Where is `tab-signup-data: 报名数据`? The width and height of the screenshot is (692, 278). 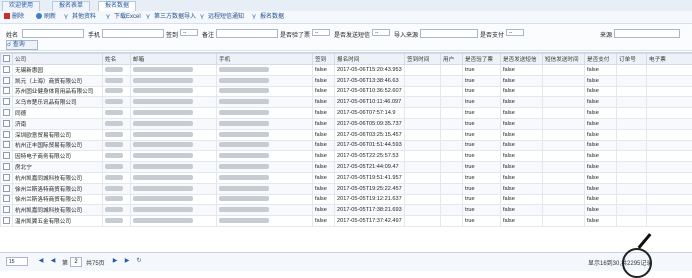
tab-signup-data: 报名数据 is located at coordinates (117, 6).